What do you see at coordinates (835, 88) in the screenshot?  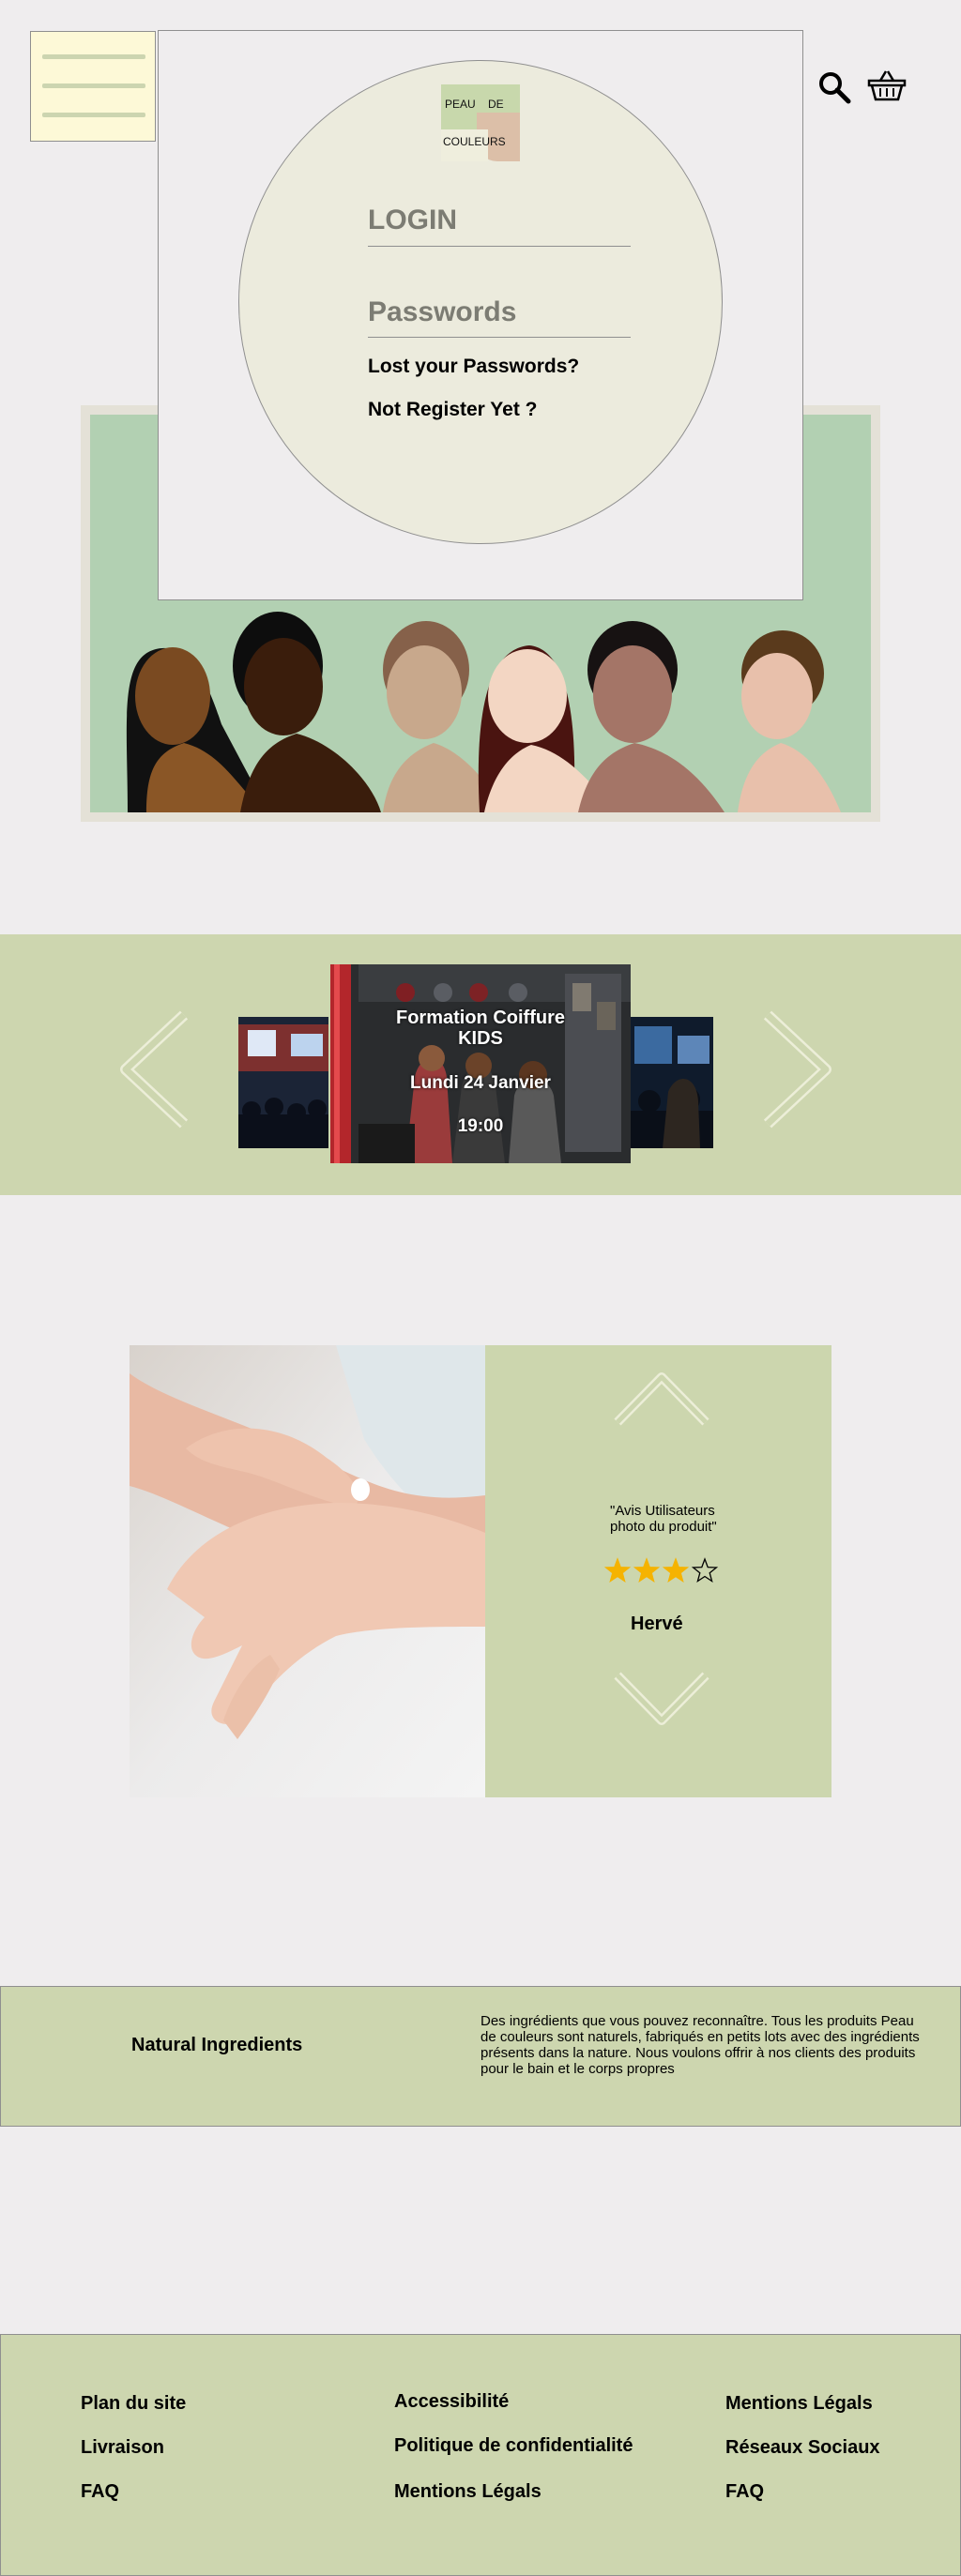 I see `search-icon` at bounding box center [835, 88].